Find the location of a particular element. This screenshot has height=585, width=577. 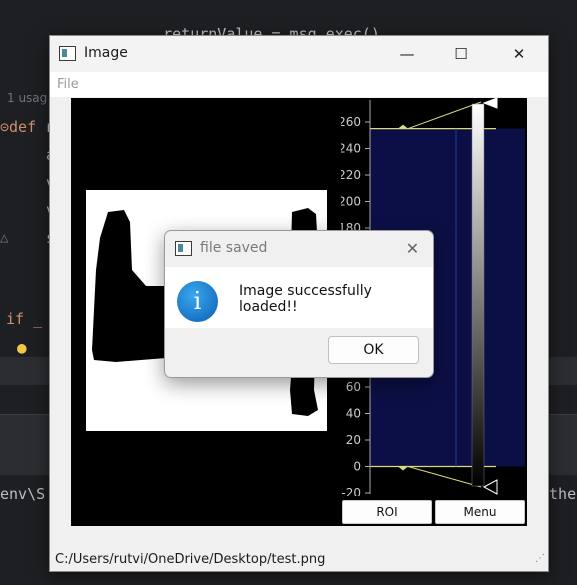

dialog-title: file saved is located at coordinates (234, 248).